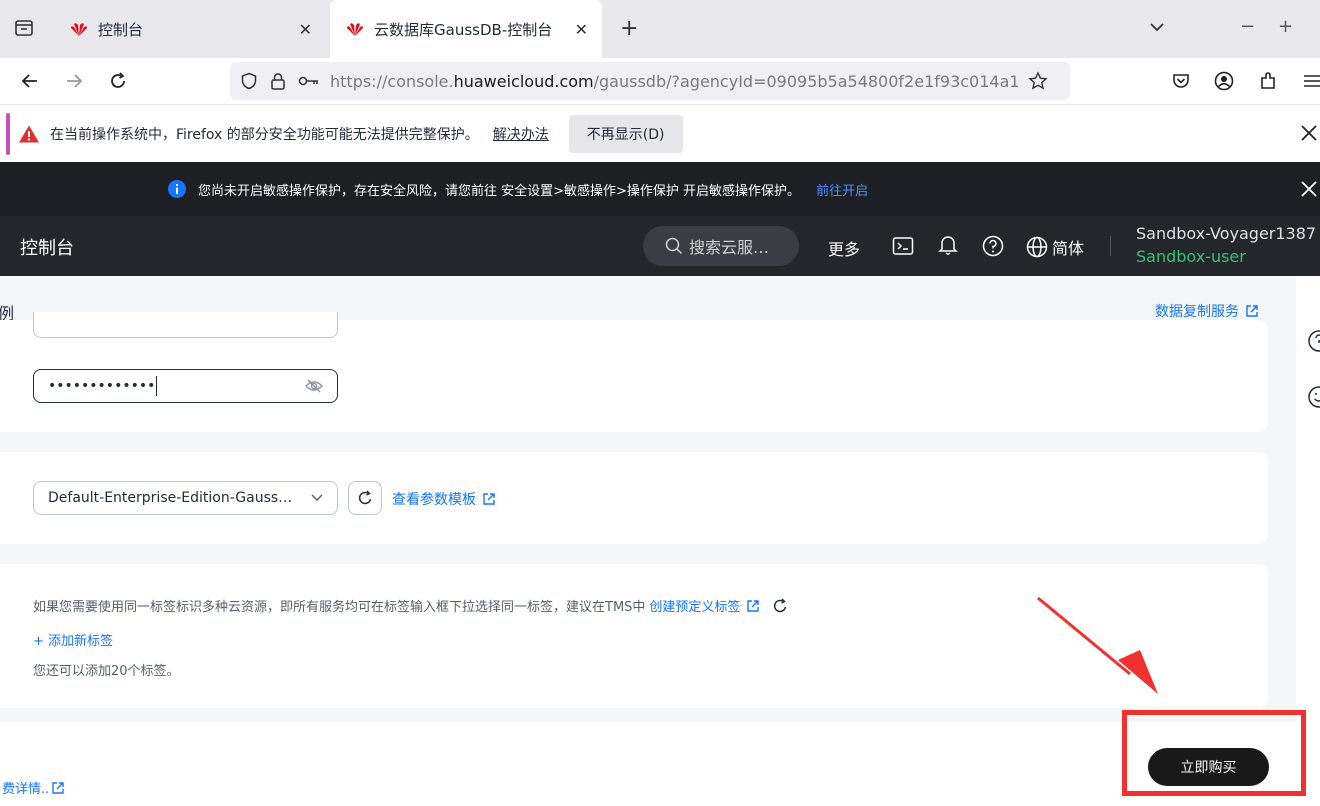 This screenshot has height=806, width=1320. What do you see at coordinates (26, 789) in the screenshot?
I see `link-label: 费详情..` at bounding box center [26, 789].